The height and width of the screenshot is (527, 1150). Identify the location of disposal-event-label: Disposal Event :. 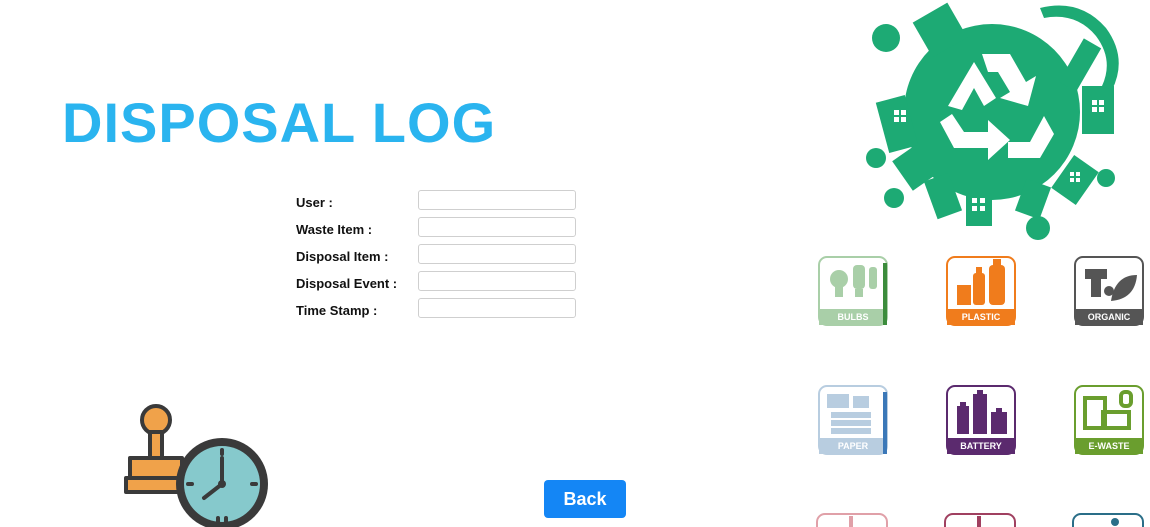
(347, 283).